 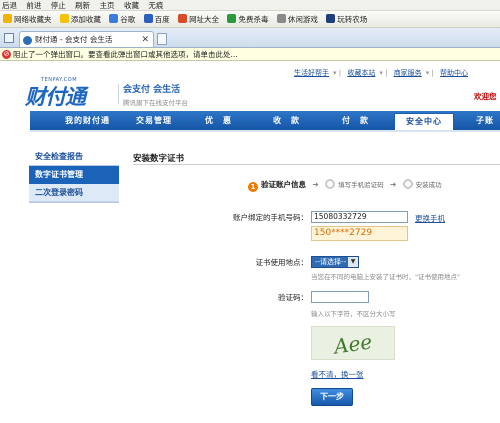 What do you see at coordinates (311, 73) in the screenshot?
I see `link-life-helper: 生活好帮手` at bounding box center [311, 73].